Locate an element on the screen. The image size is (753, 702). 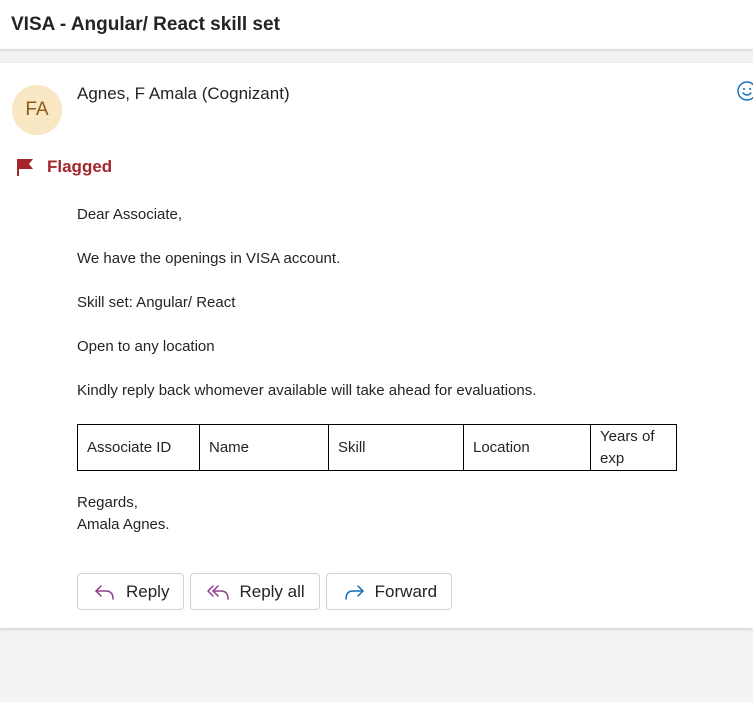
reply-all-arrow-icon is located at coordinates (218, 592).